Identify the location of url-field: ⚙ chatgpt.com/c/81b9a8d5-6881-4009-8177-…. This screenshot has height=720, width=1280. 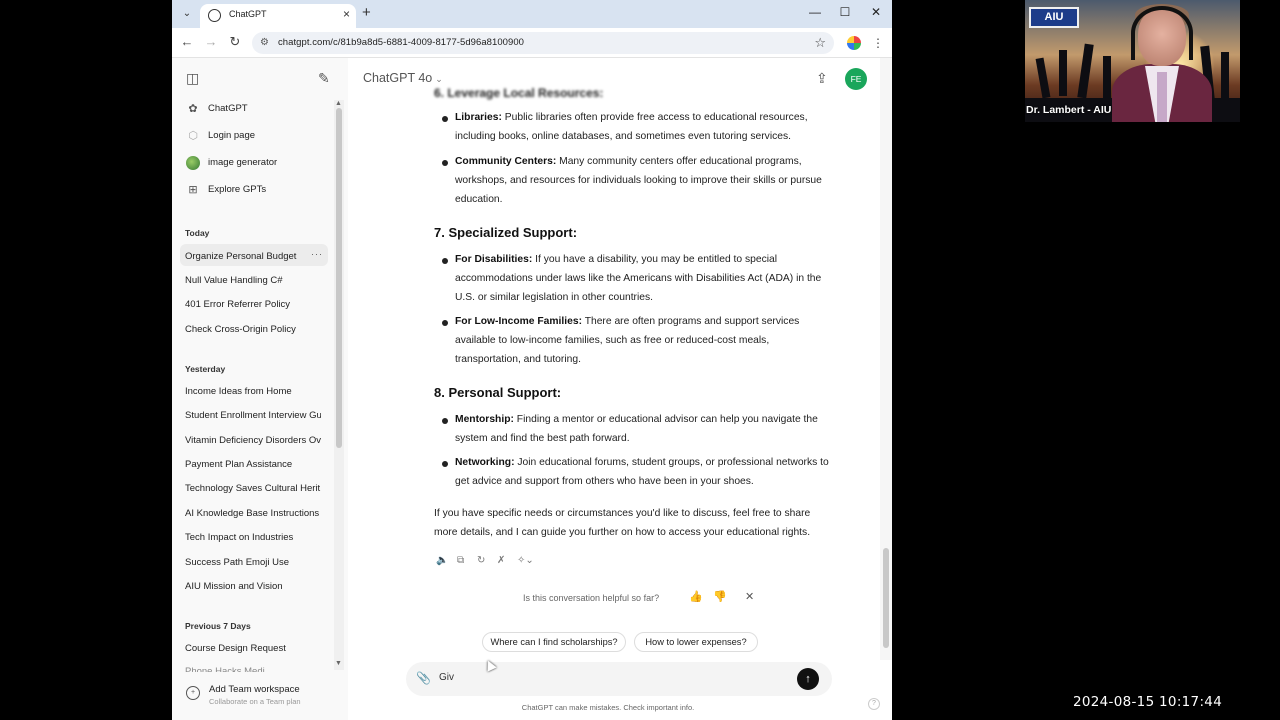
(543, 43).